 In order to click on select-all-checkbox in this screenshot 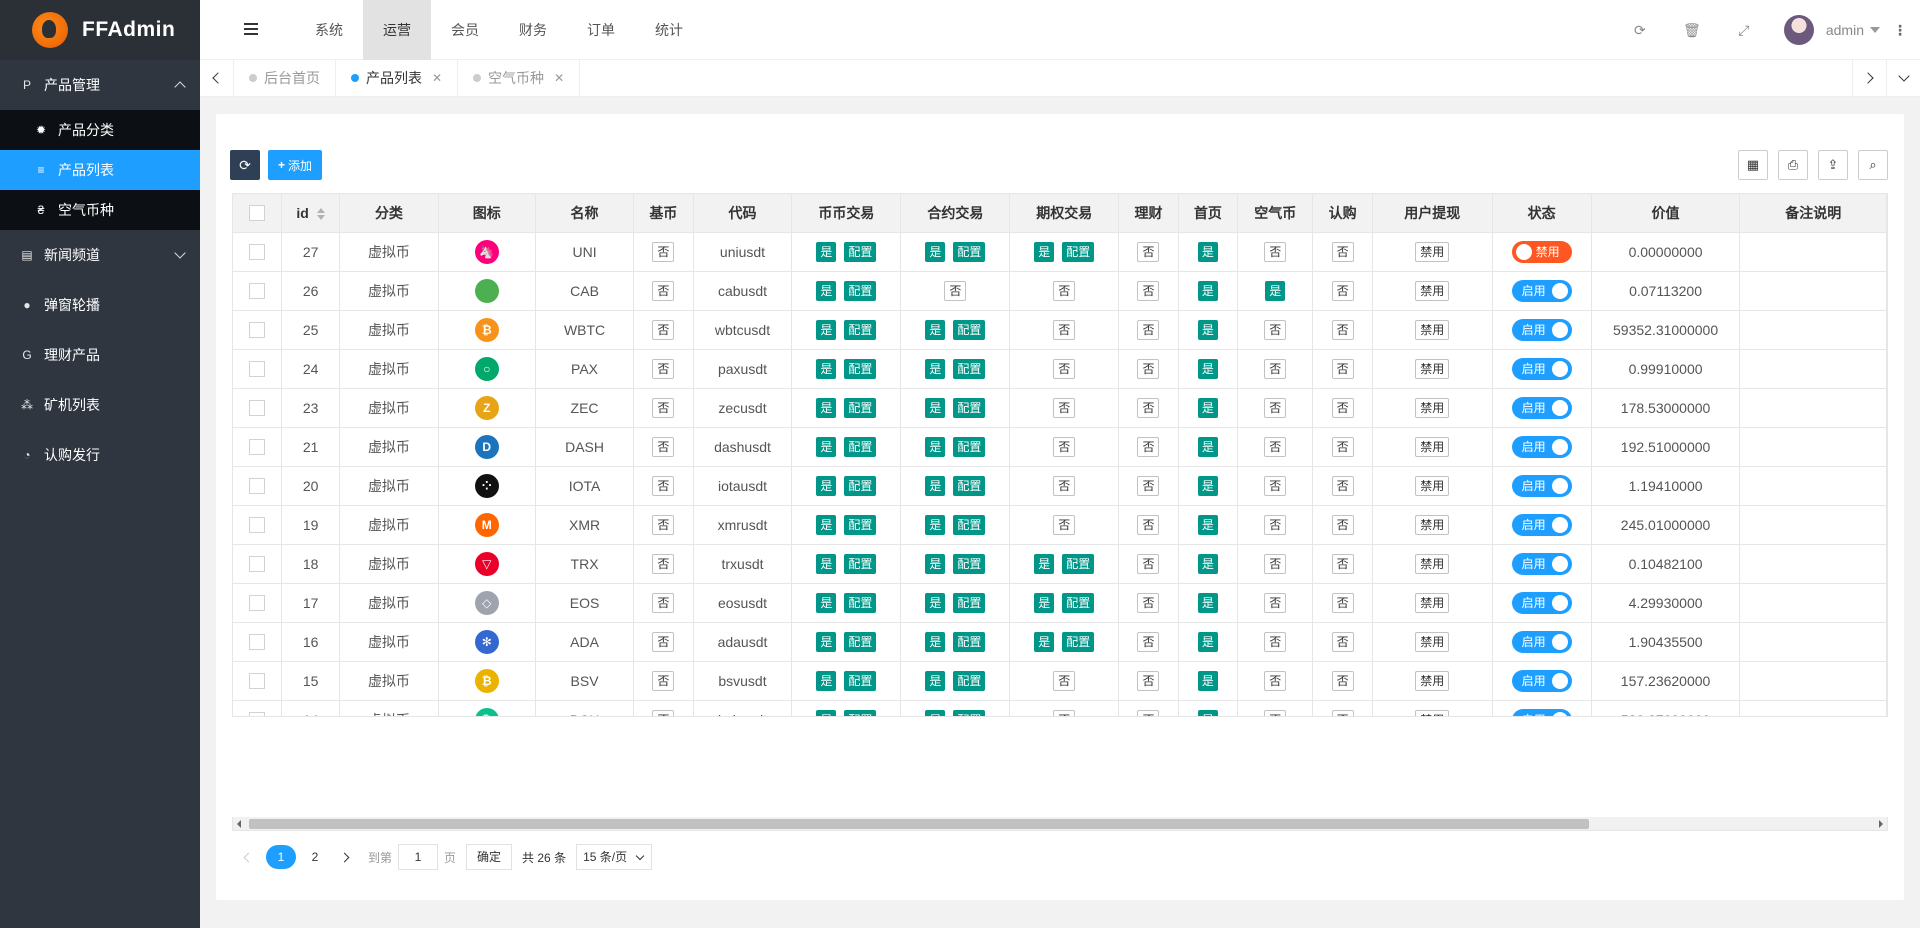, I will do `click(256, 213)`.